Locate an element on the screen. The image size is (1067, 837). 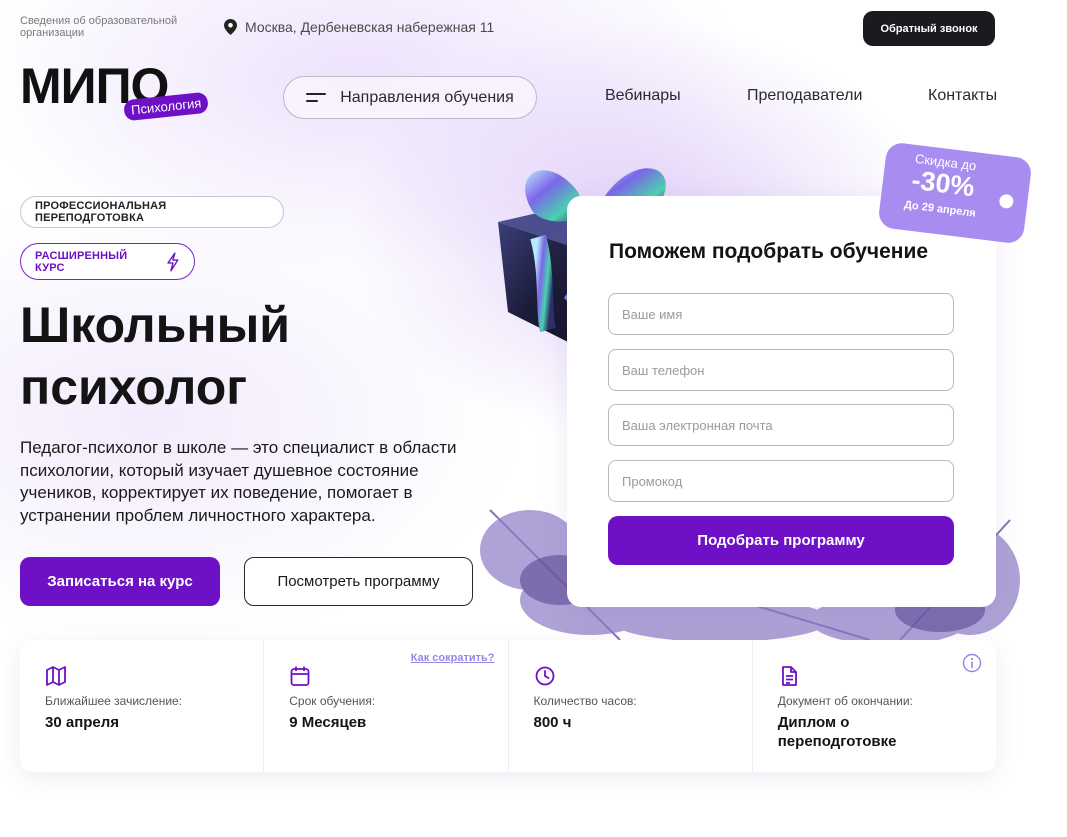
nav-teachers: Преподаватели is located at coordinates (804, 96).